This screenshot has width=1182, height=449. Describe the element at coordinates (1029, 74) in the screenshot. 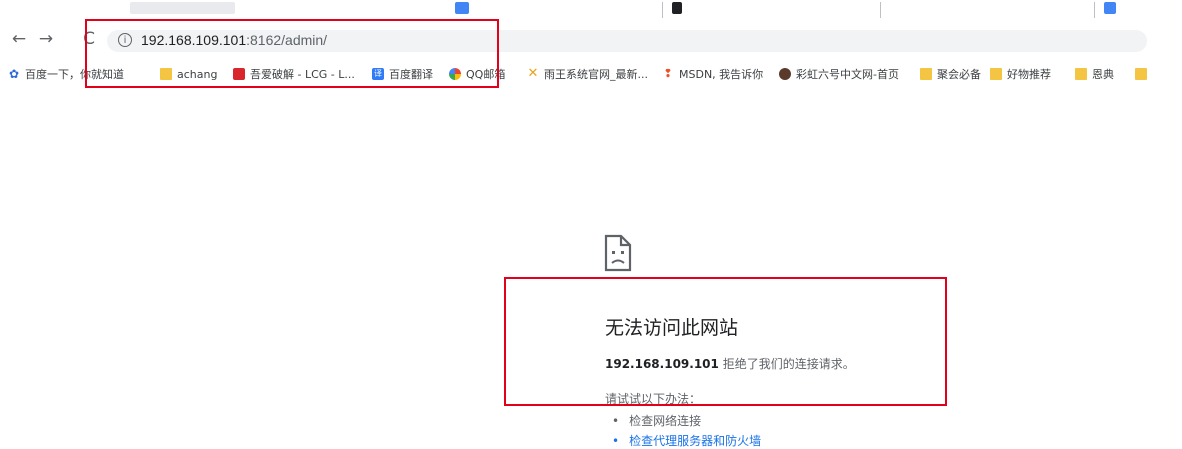

I see `bookmark-label: 好物推荐` at that location.